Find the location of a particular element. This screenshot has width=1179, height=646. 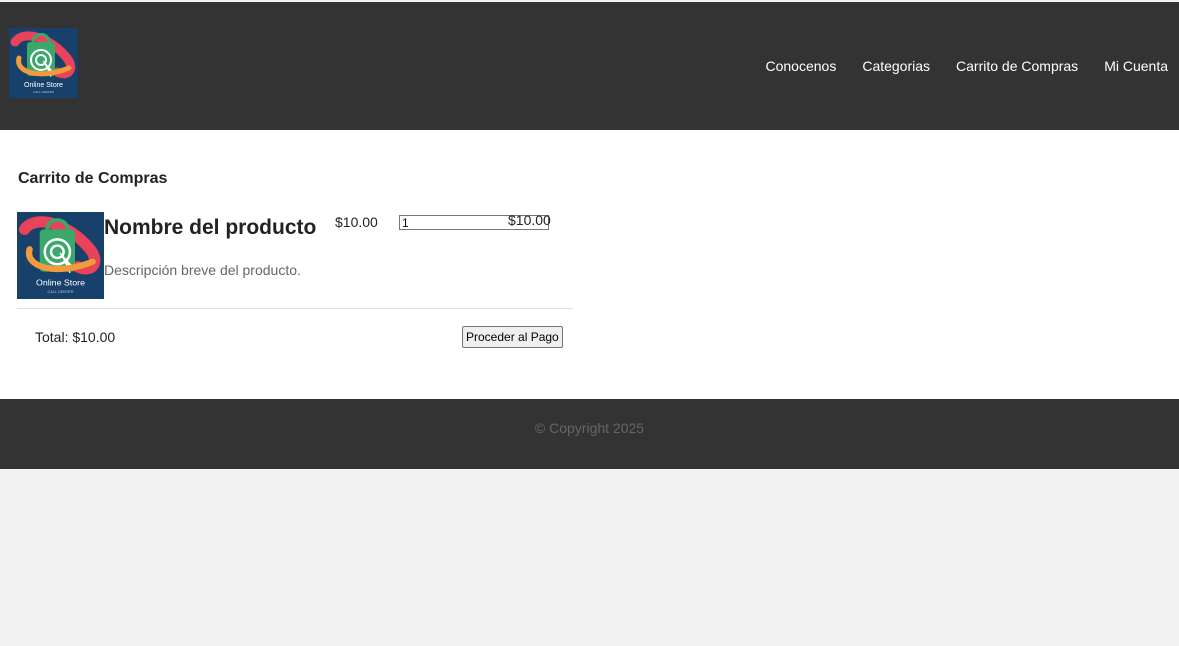

product-image-subtext: CALL CENTER is located at coordinates (61, 292).